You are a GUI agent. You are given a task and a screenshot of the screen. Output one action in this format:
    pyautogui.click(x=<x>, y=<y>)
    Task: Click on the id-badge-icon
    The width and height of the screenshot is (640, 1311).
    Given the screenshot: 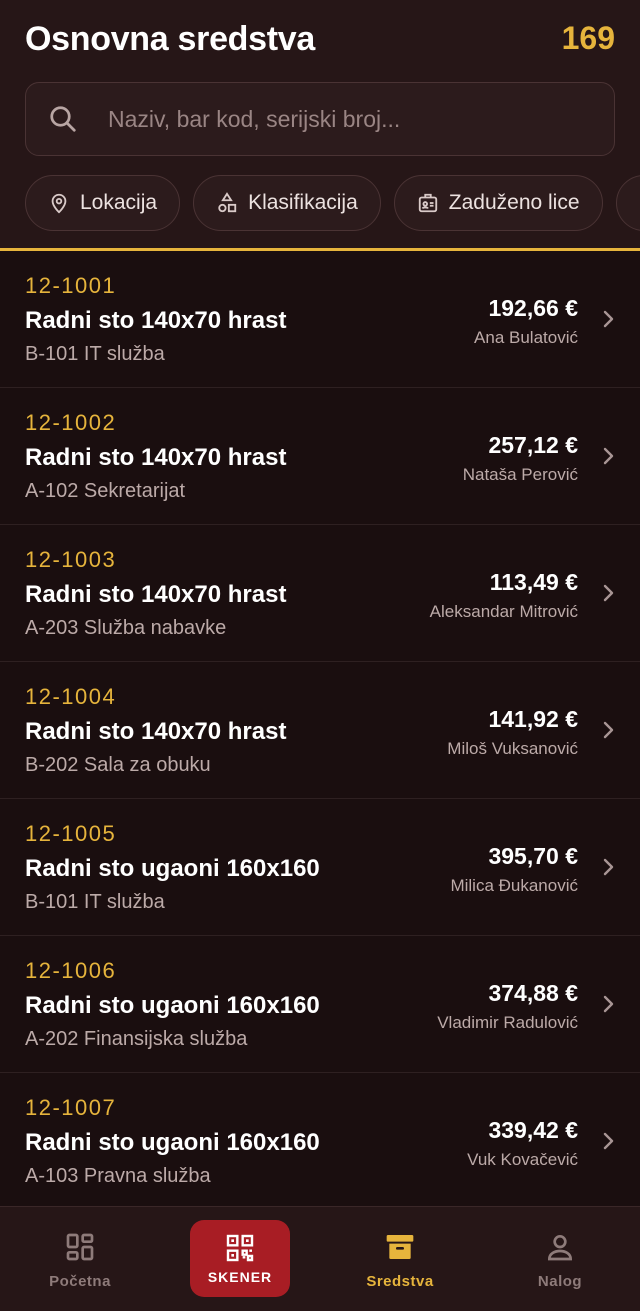 What is the action you would take?
    pyautogui.click(x=427, y=203)
    